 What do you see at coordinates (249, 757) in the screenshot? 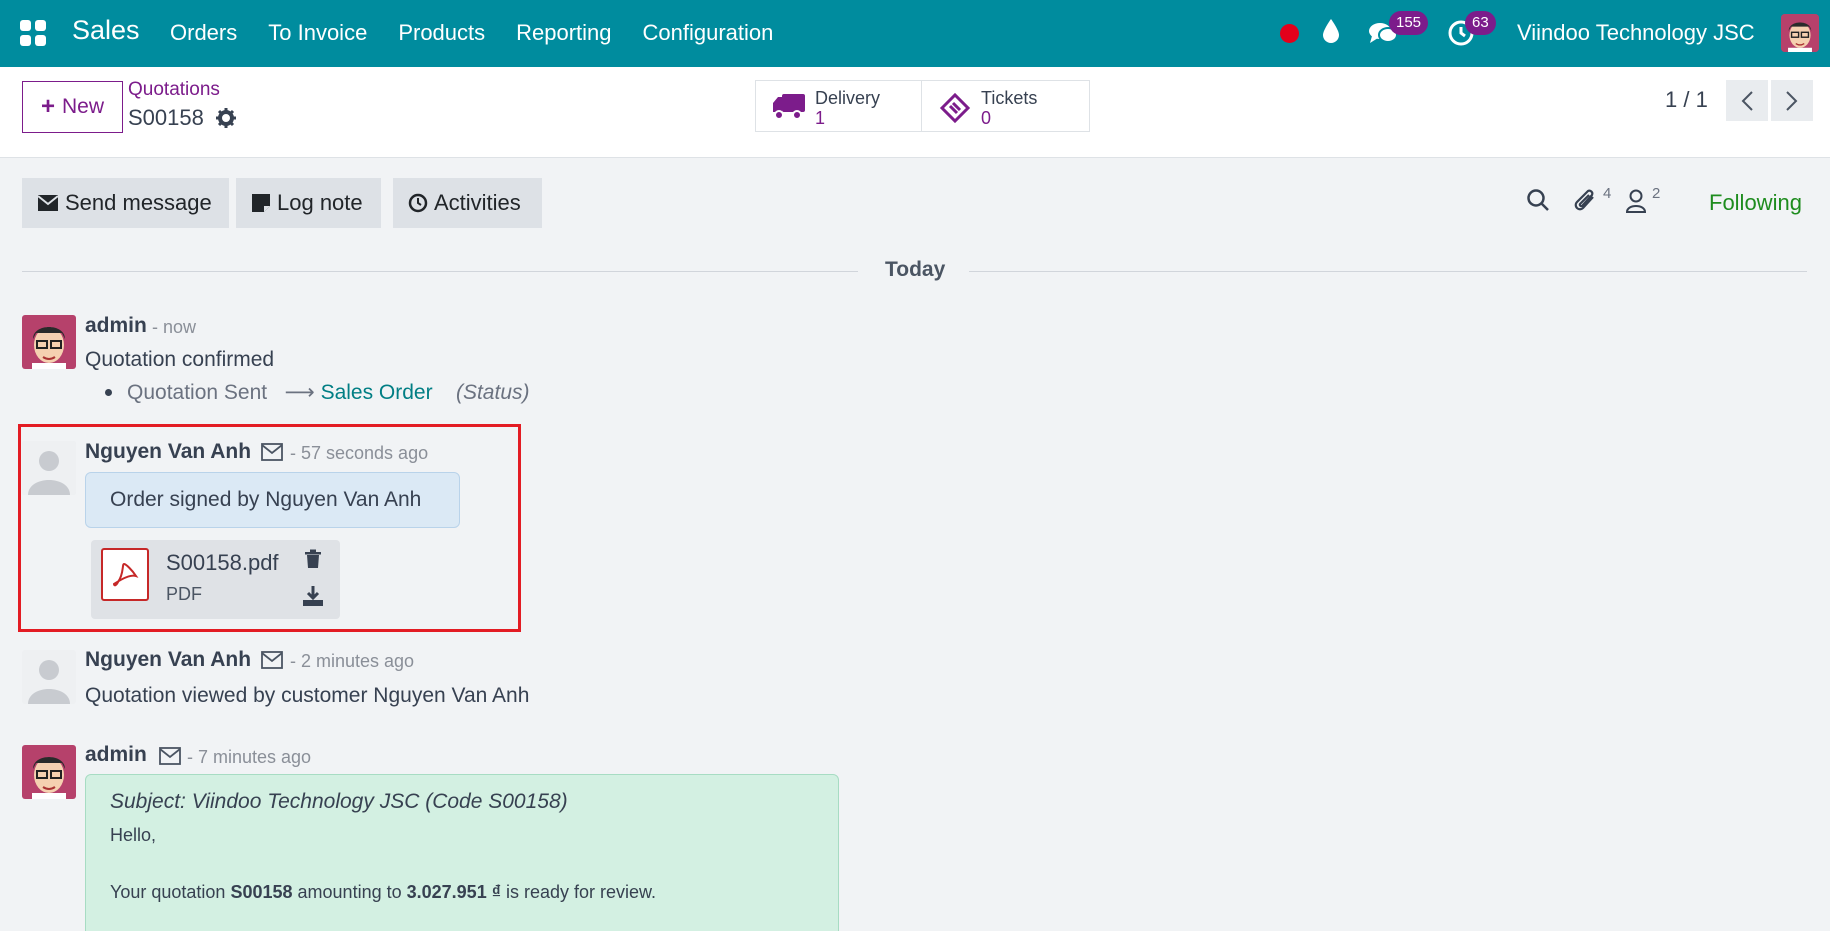
I see `message-date: - 7 minutes ago` at bounding box center [249, 757].